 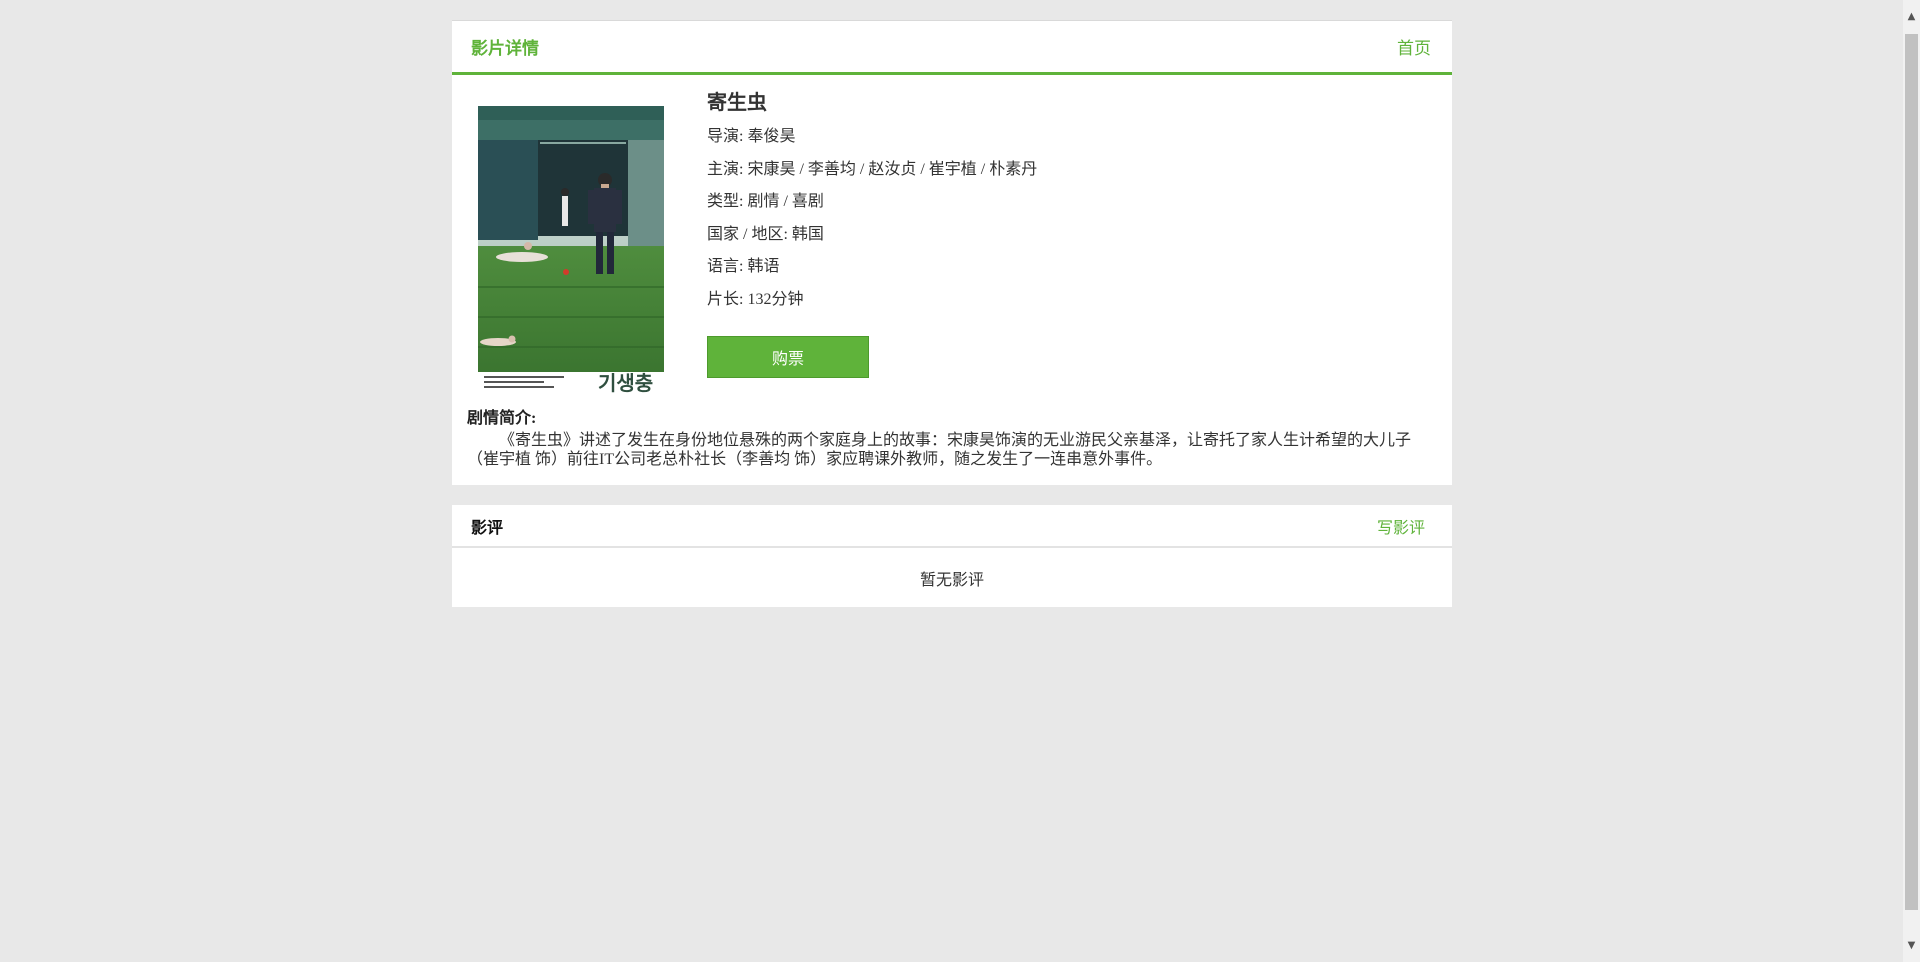 What do you see at coordinates (952, 526) in the screenshot?
I see `review-header: 影评 写影评` at bounding box center [952, 526].